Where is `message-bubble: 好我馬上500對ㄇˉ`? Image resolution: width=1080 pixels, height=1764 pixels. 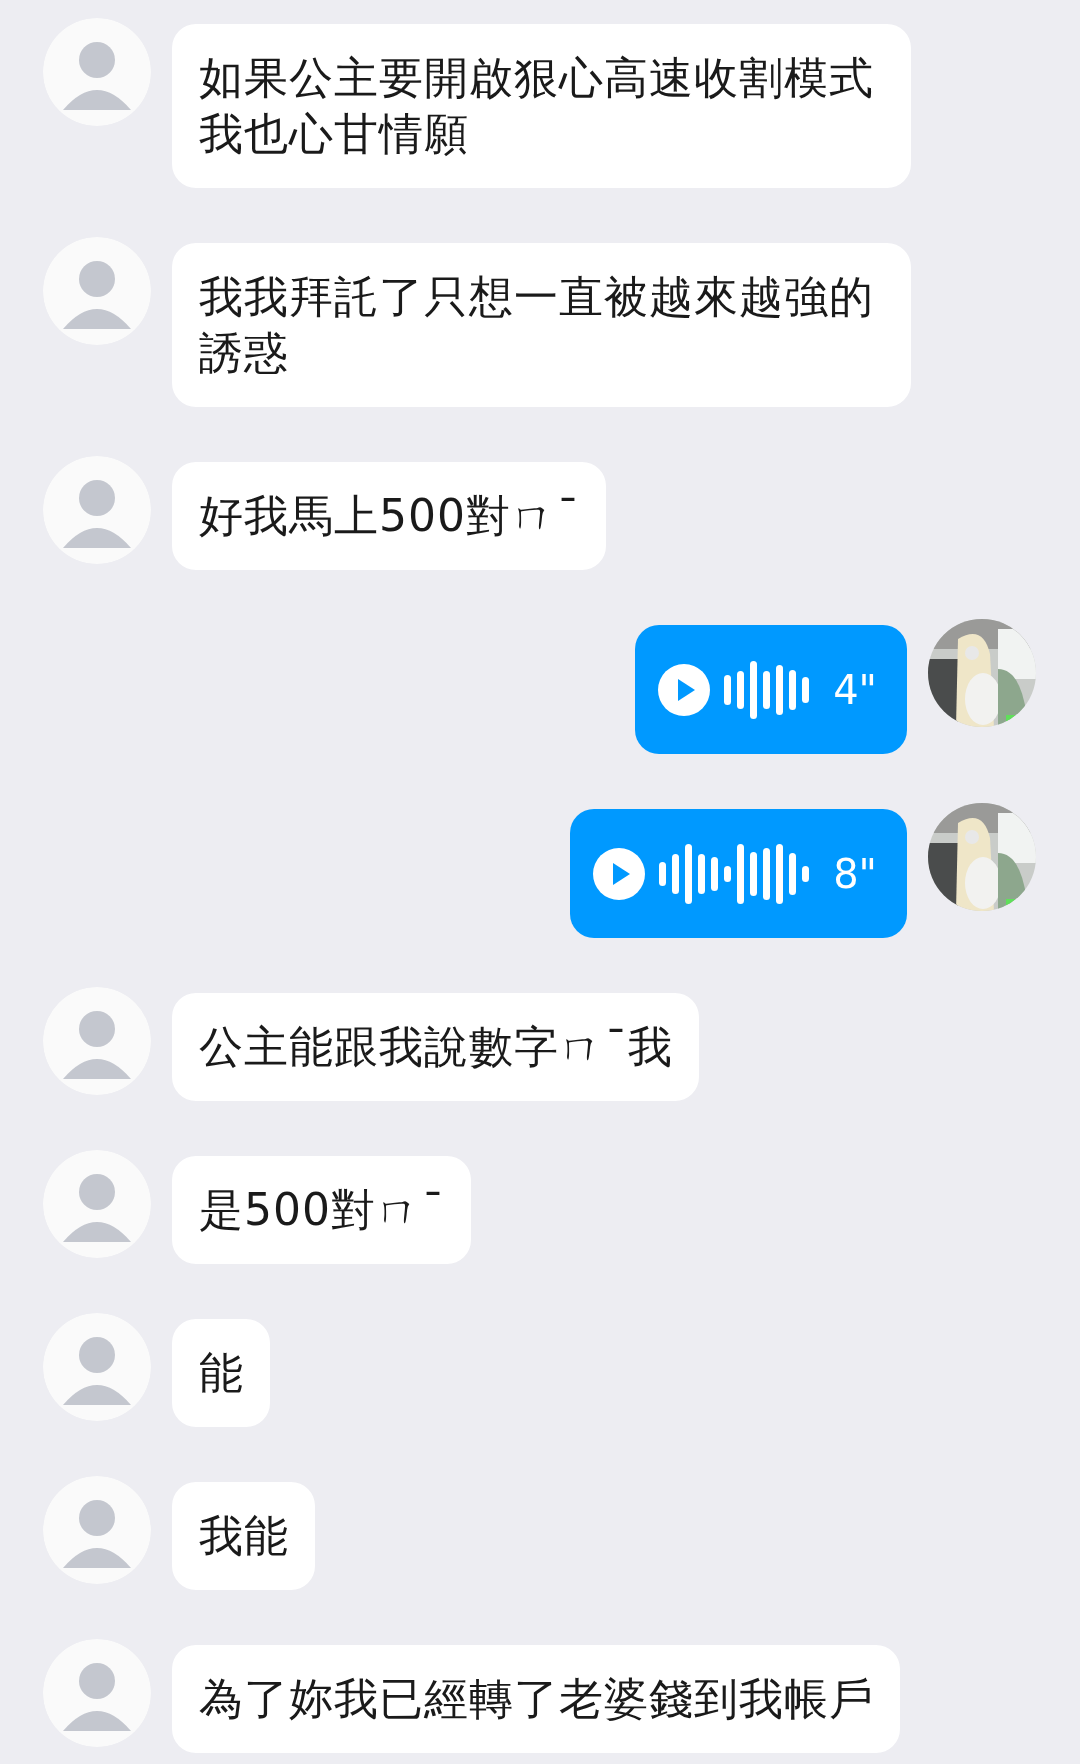 message-bubble: 好我馬上500對ㄇˉ is located at coordinates (389, 516).